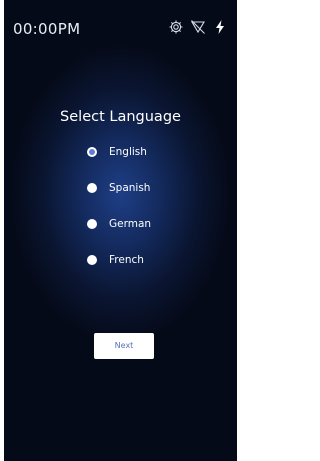 This screenshot has width=320, height=461. What do you see at coordinates (120, 117) in the screenshot?
I see `page-title: Select Language` at bounding box center [120, 117].